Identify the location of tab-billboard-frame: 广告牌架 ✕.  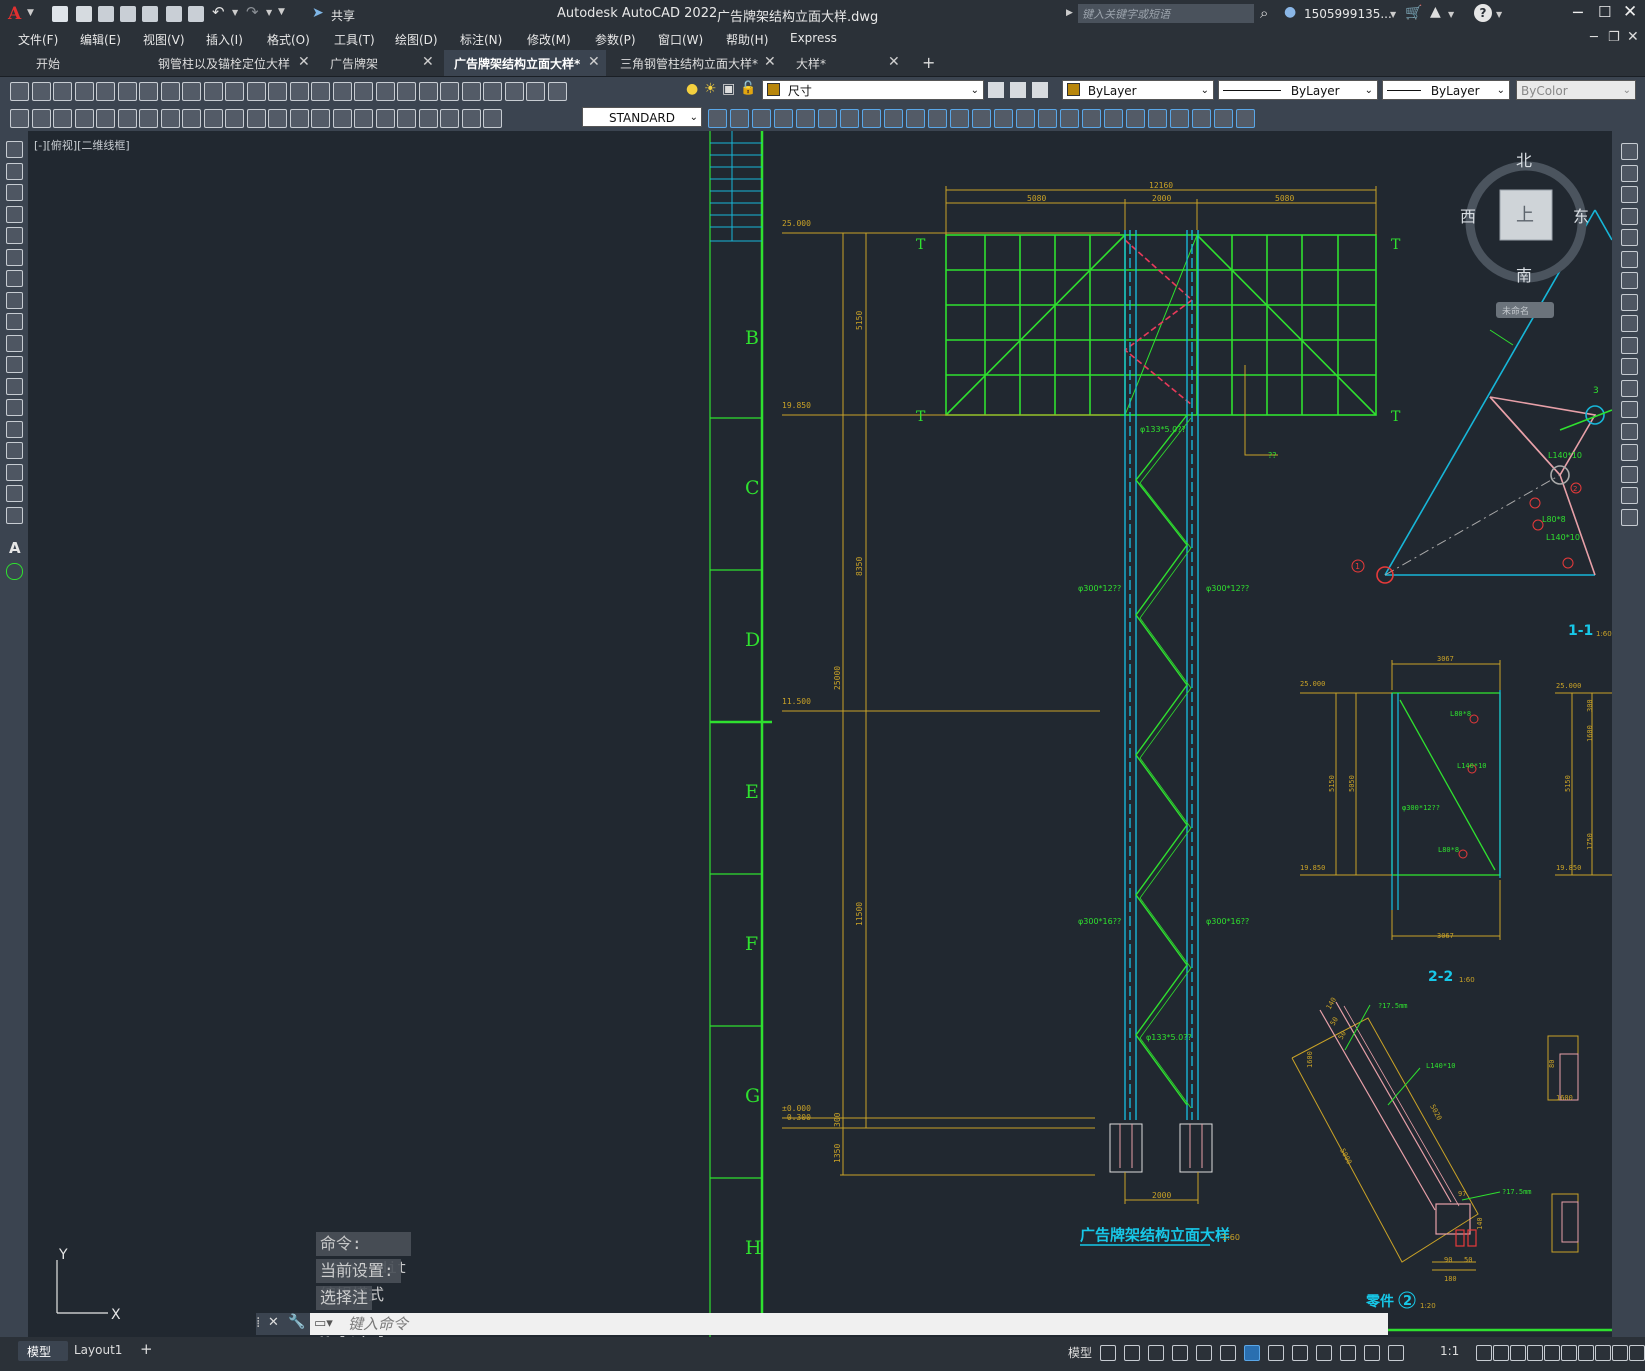
(379, 63).